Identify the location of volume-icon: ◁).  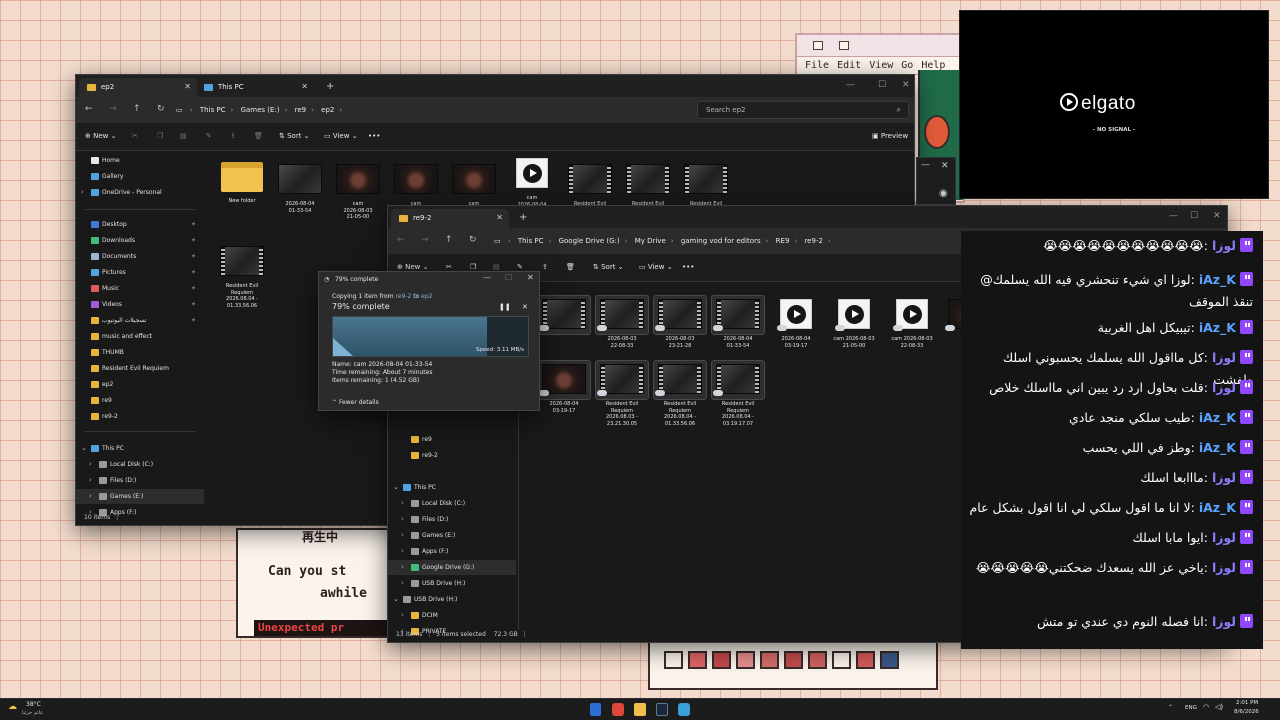
(1219, 707).